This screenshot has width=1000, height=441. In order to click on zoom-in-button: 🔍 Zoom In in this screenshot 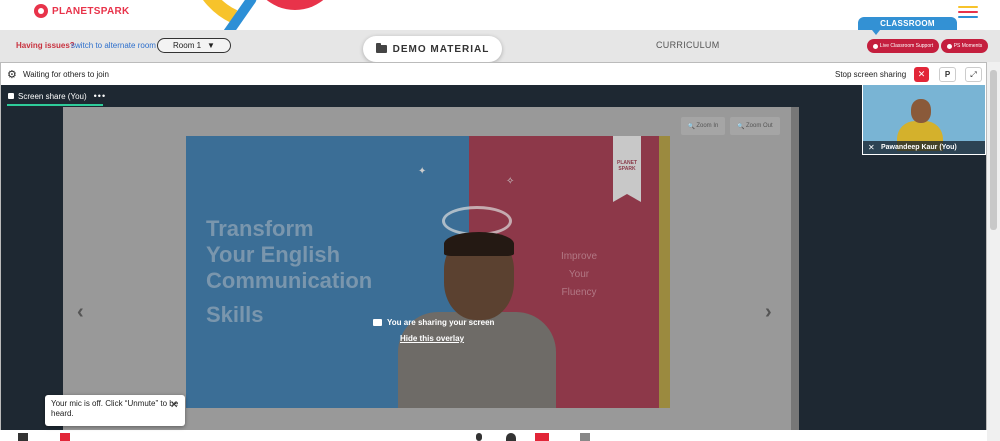, I will do `click(703, 126)`.